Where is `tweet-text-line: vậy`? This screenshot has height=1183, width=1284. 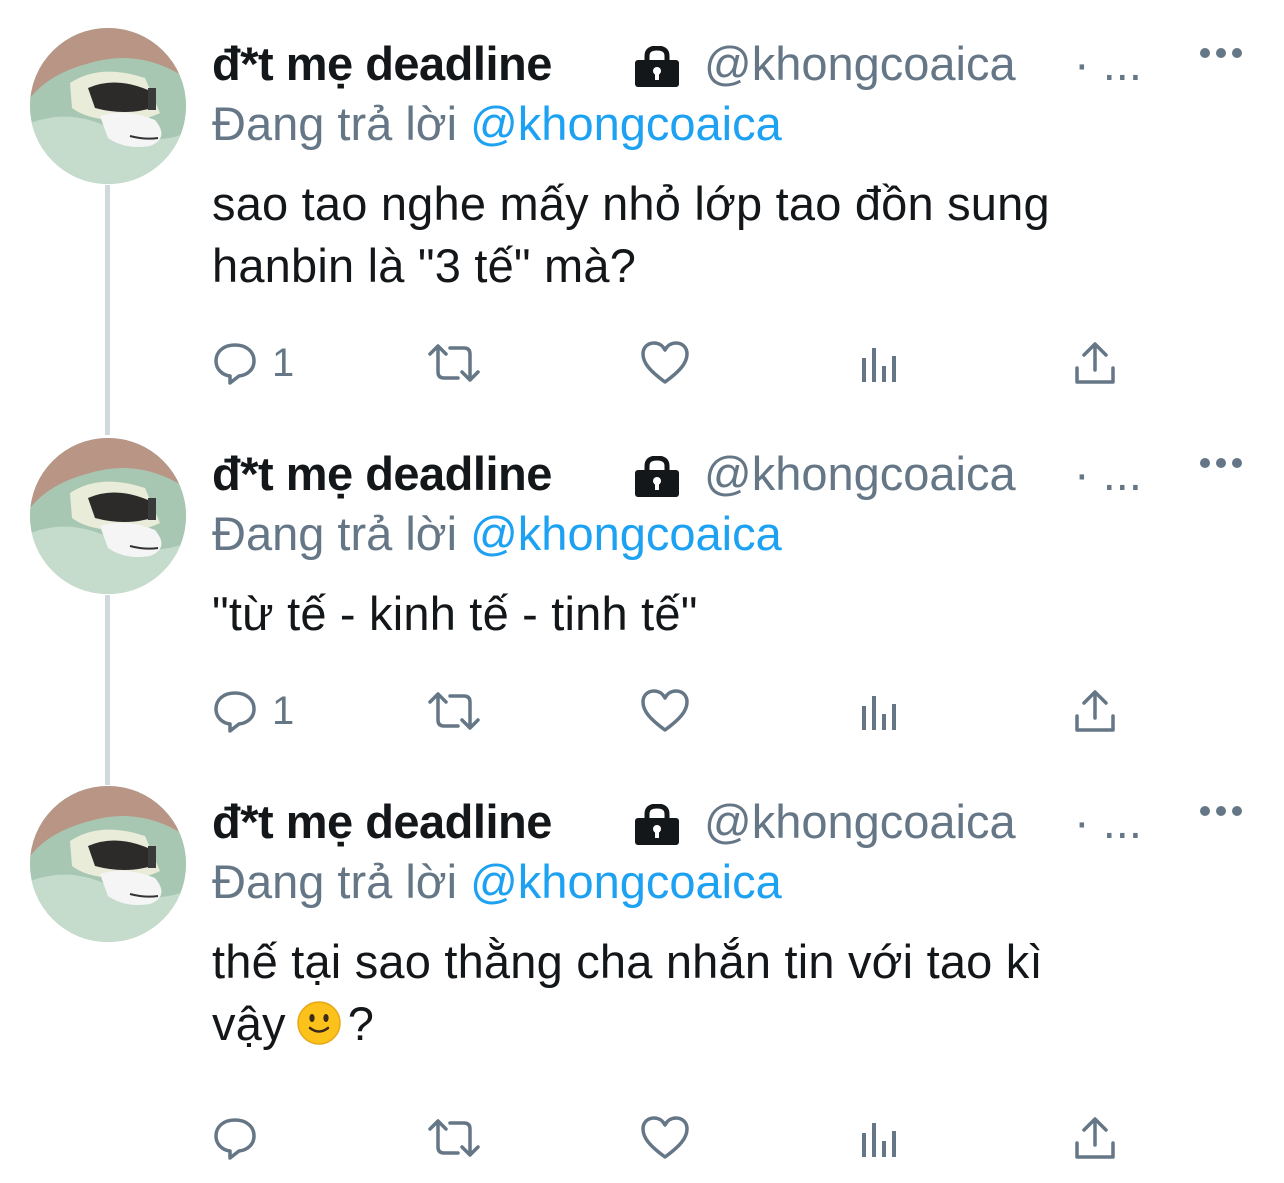
tweet-text-line: vậy is located at coordinates (249, 1023).